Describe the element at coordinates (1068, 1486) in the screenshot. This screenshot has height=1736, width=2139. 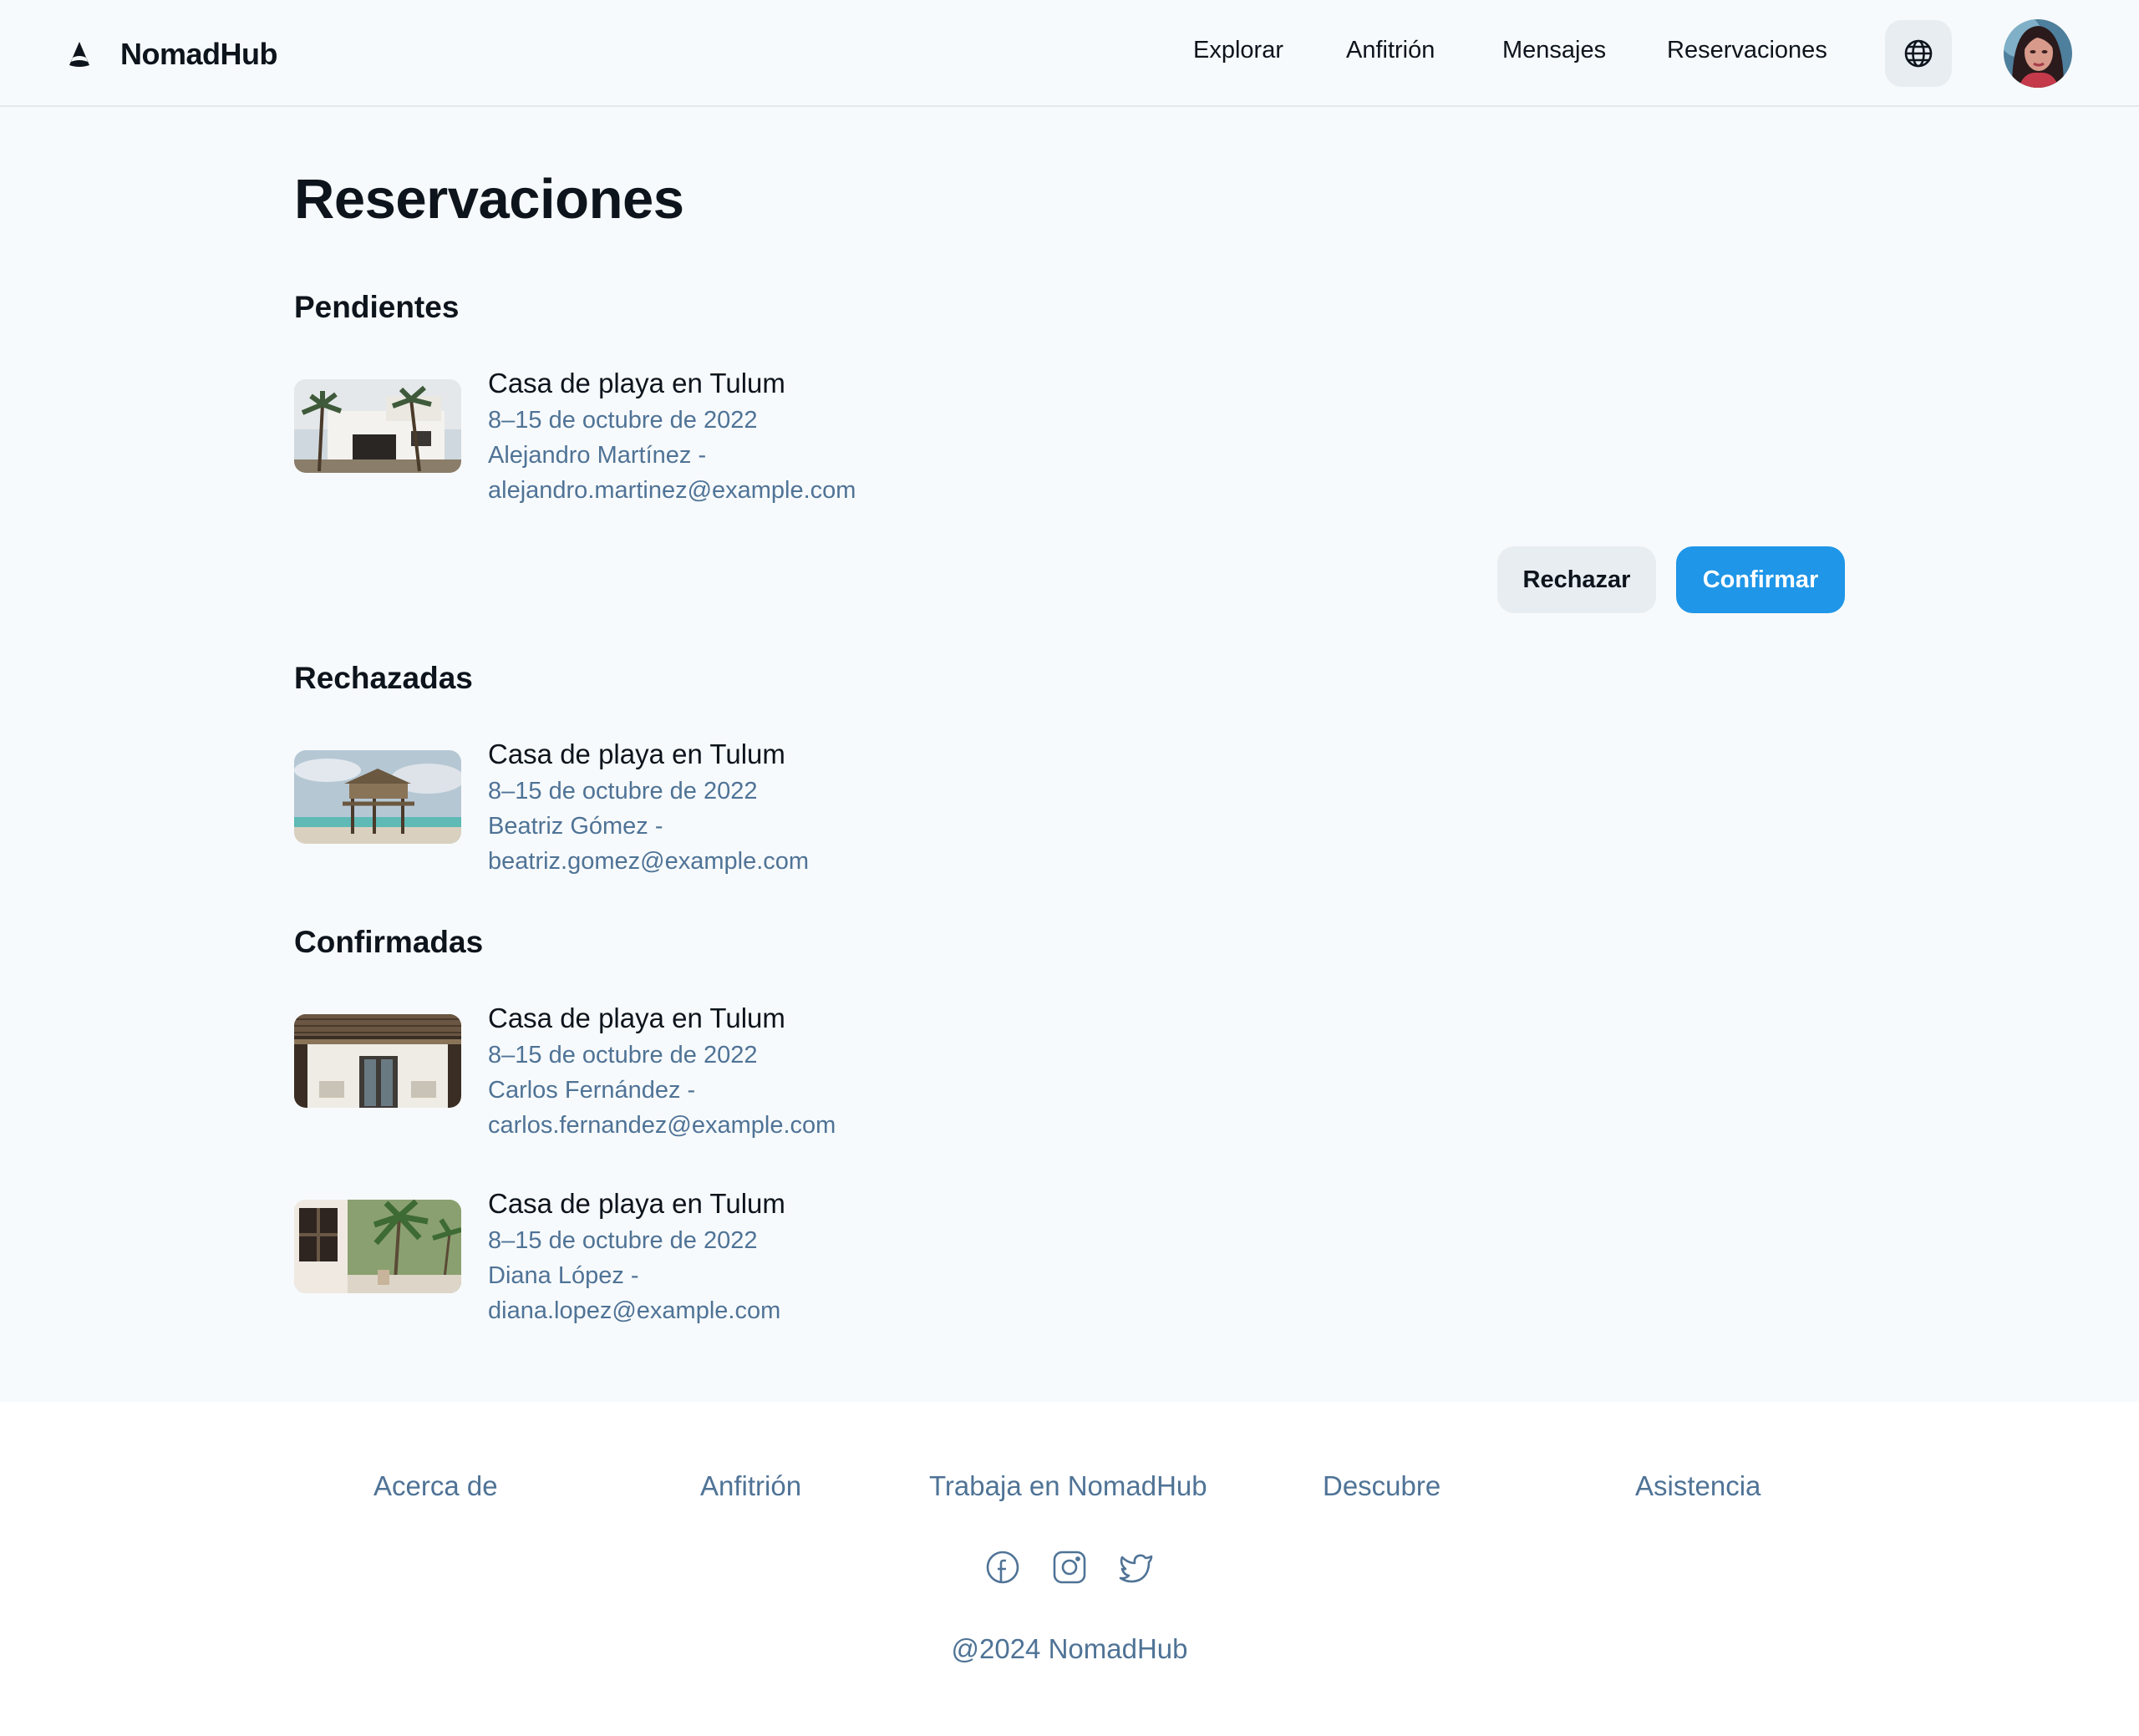
I see `footer-link-trabaja: Trabaja en NomadHub` at that location.